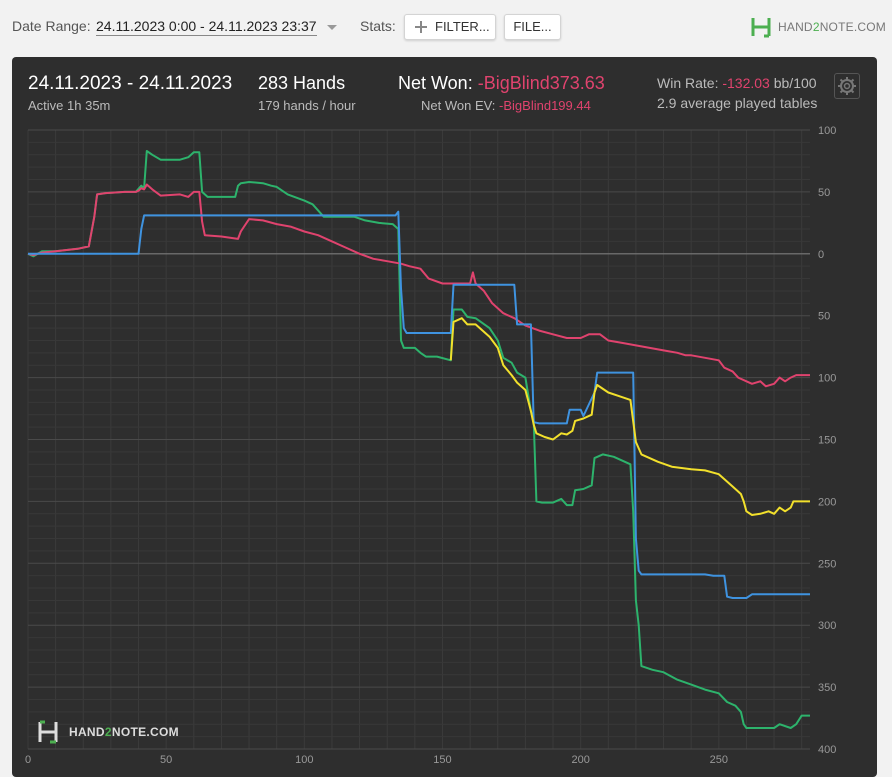 The image size is (892, 777). Describe the element at coordinates (304, 759) in the screenshot. I see `x-tick-label: 100` at that location.